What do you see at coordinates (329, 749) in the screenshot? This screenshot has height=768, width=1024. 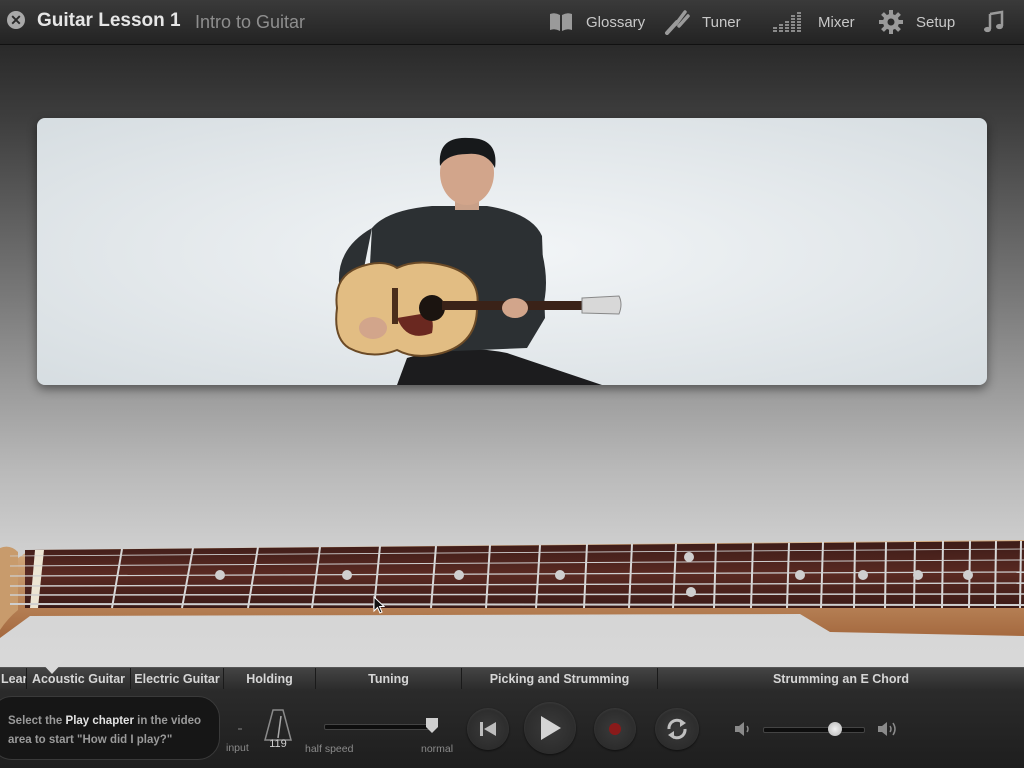 I see `speed-min-label: half speed` at bounding box center [329, 749].